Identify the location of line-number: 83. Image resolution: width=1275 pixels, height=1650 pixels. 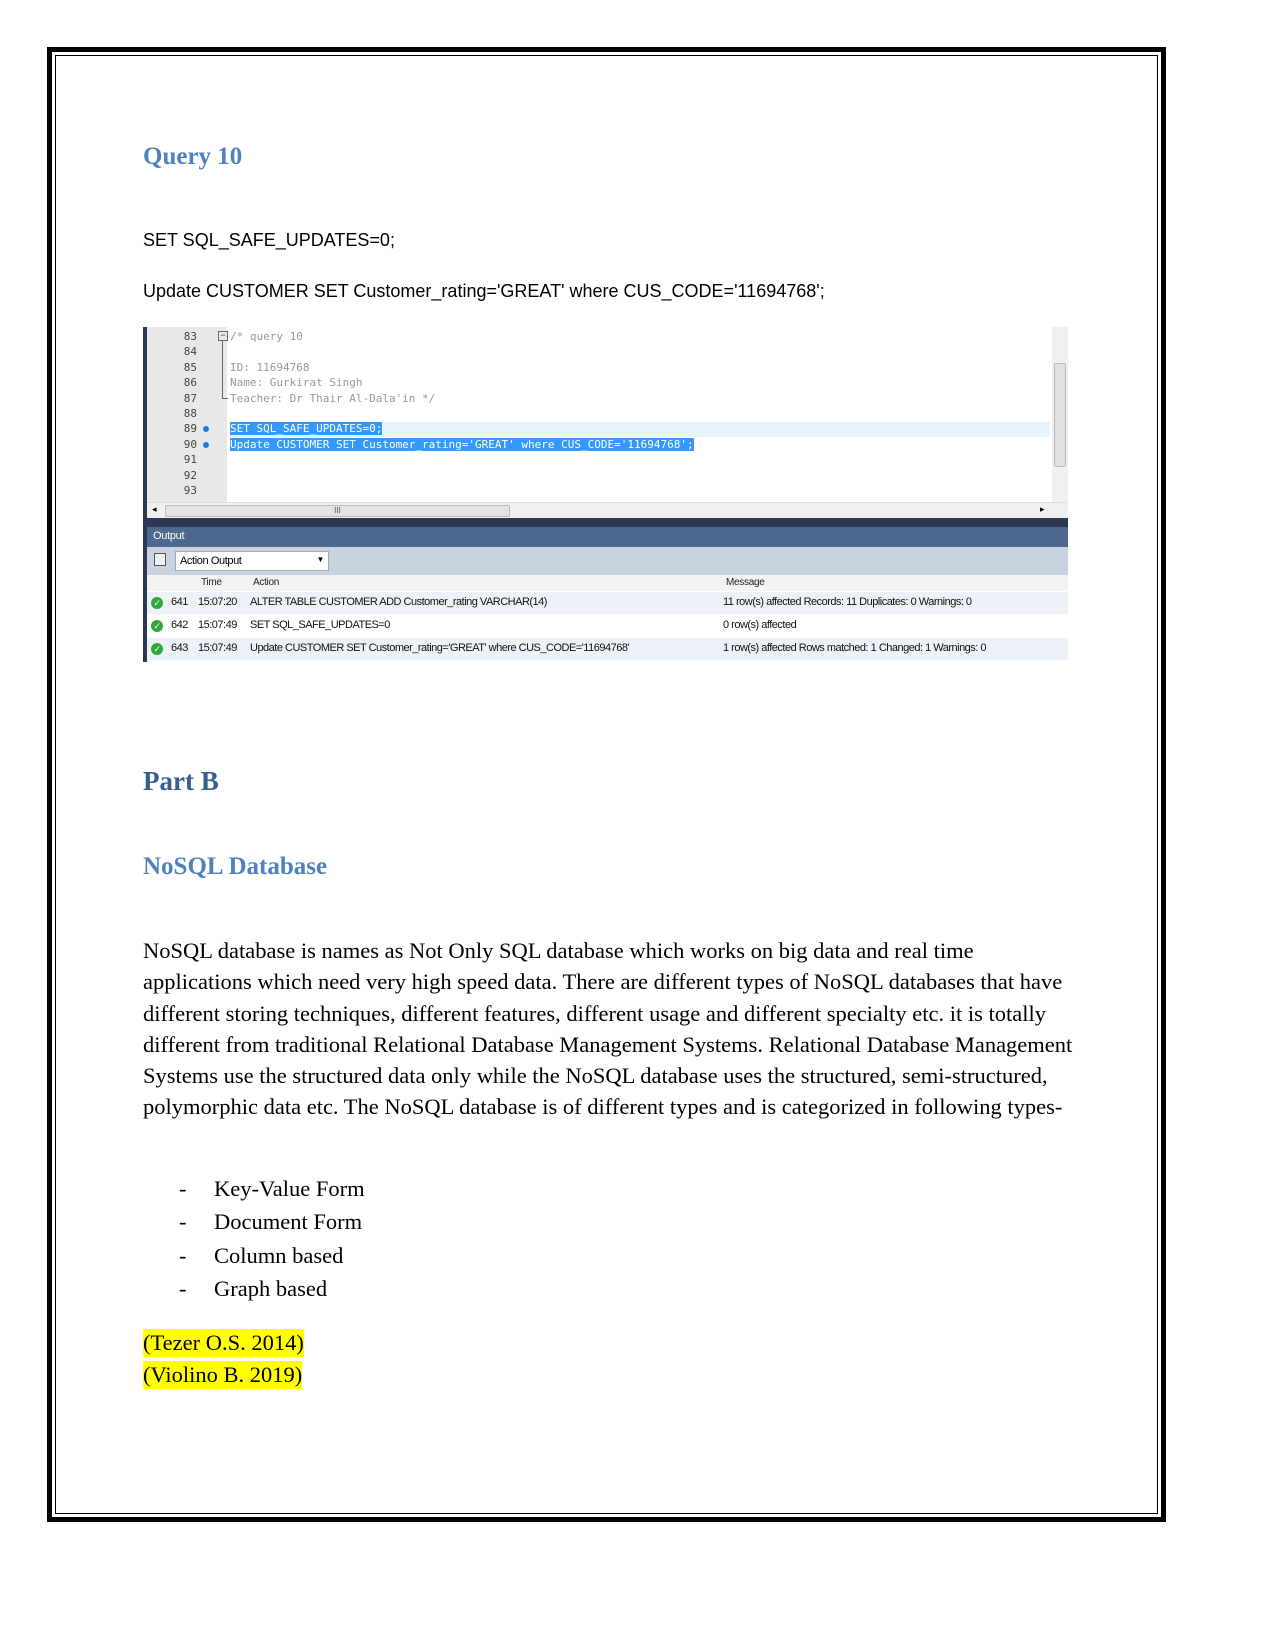
(190, 336).